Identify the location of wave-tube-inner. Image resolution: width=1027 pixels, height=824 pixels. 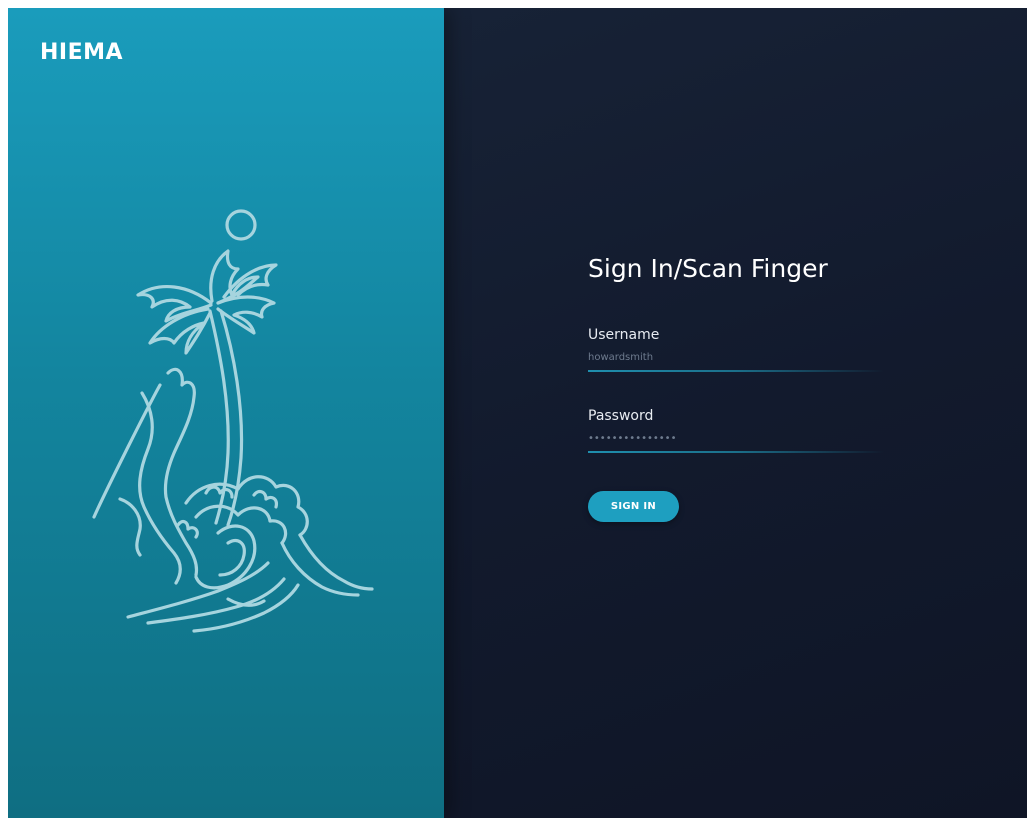
(232, 558).